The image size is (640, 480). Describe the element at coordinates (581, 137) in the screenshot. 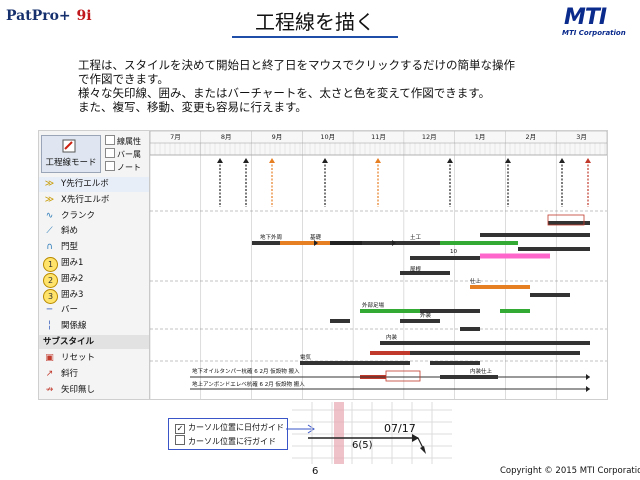

I see `month-label: 3月` at that location.